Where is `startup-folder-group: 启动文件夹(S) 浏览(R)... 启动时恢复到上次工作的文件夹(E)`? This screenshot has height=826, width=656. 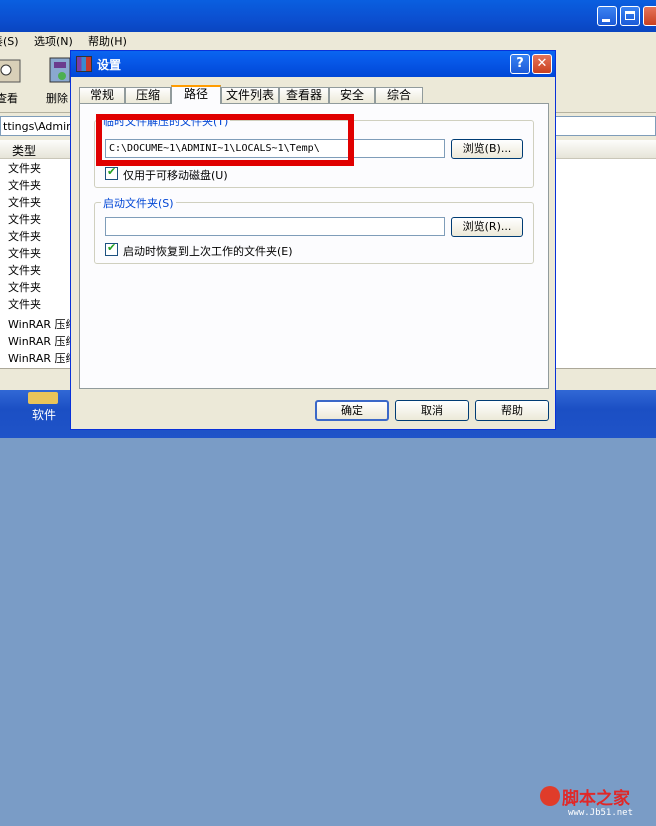 startup-folder-group: 启动文件夹(S) 浏览(R)... 启动时恢复到上次工作的文件夹(E) is located at coordinates (314, 229).